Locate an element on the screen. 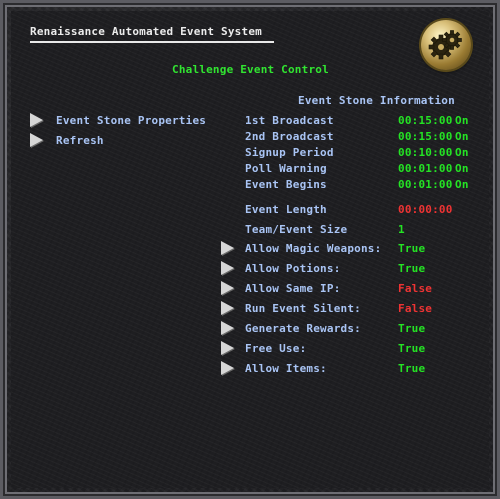 The image size is (500, 499). allow-same-ip-label: Allow Same IP: is located at coordinates (293, 288).